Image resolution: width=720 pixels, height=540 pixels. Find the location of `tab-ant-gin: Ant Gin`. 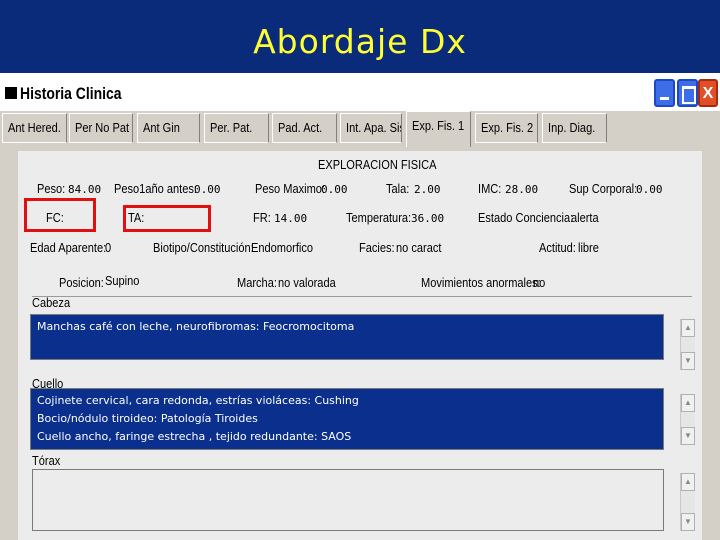

tab-ant-gin: Ant Gin is located at coordinates (168, 128).